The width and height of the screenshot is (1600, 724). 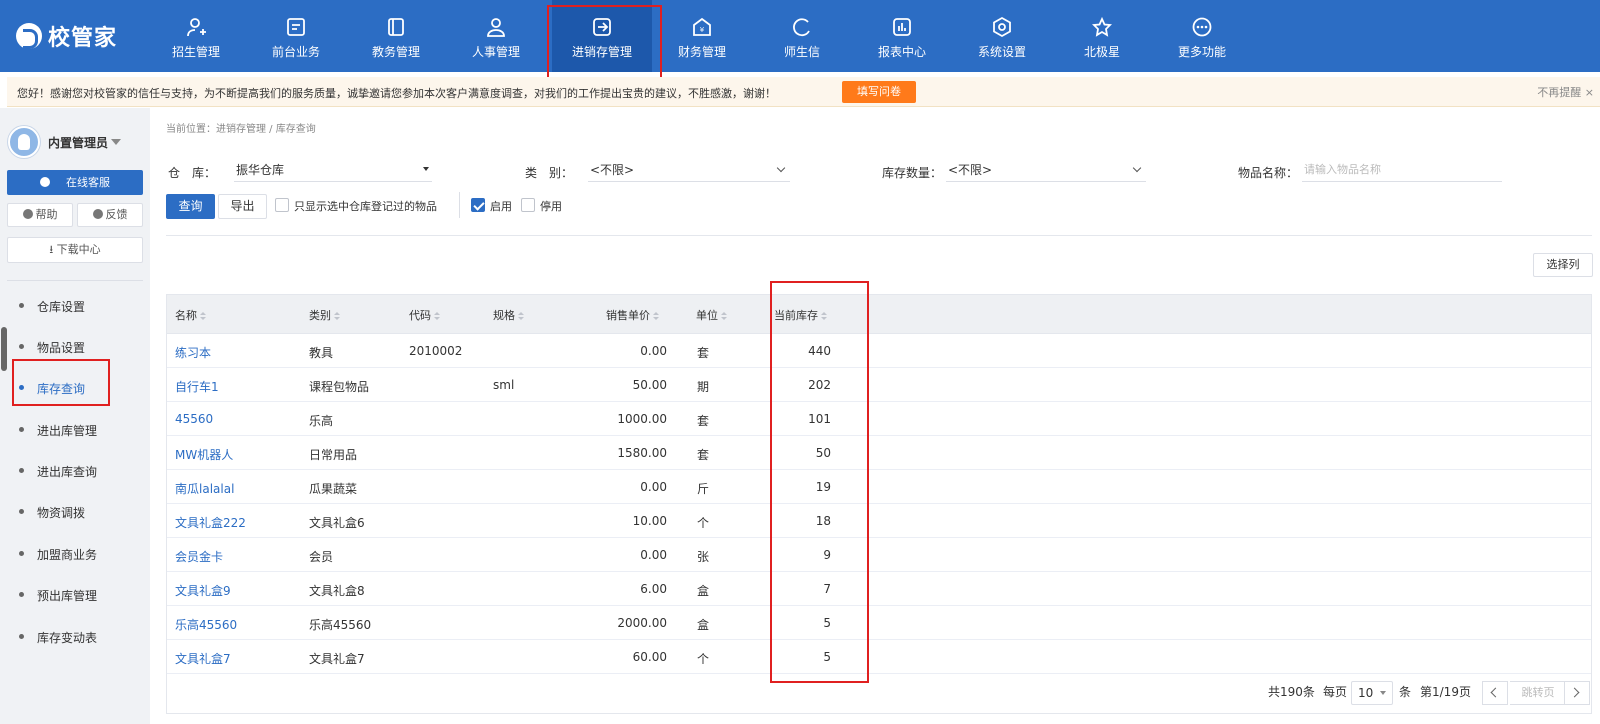 What do you see at coordinates (75, 637) in the screenshot?
I see `sidebar-item-stock-changes: 库存变动表` at bounding box center [75, 637].